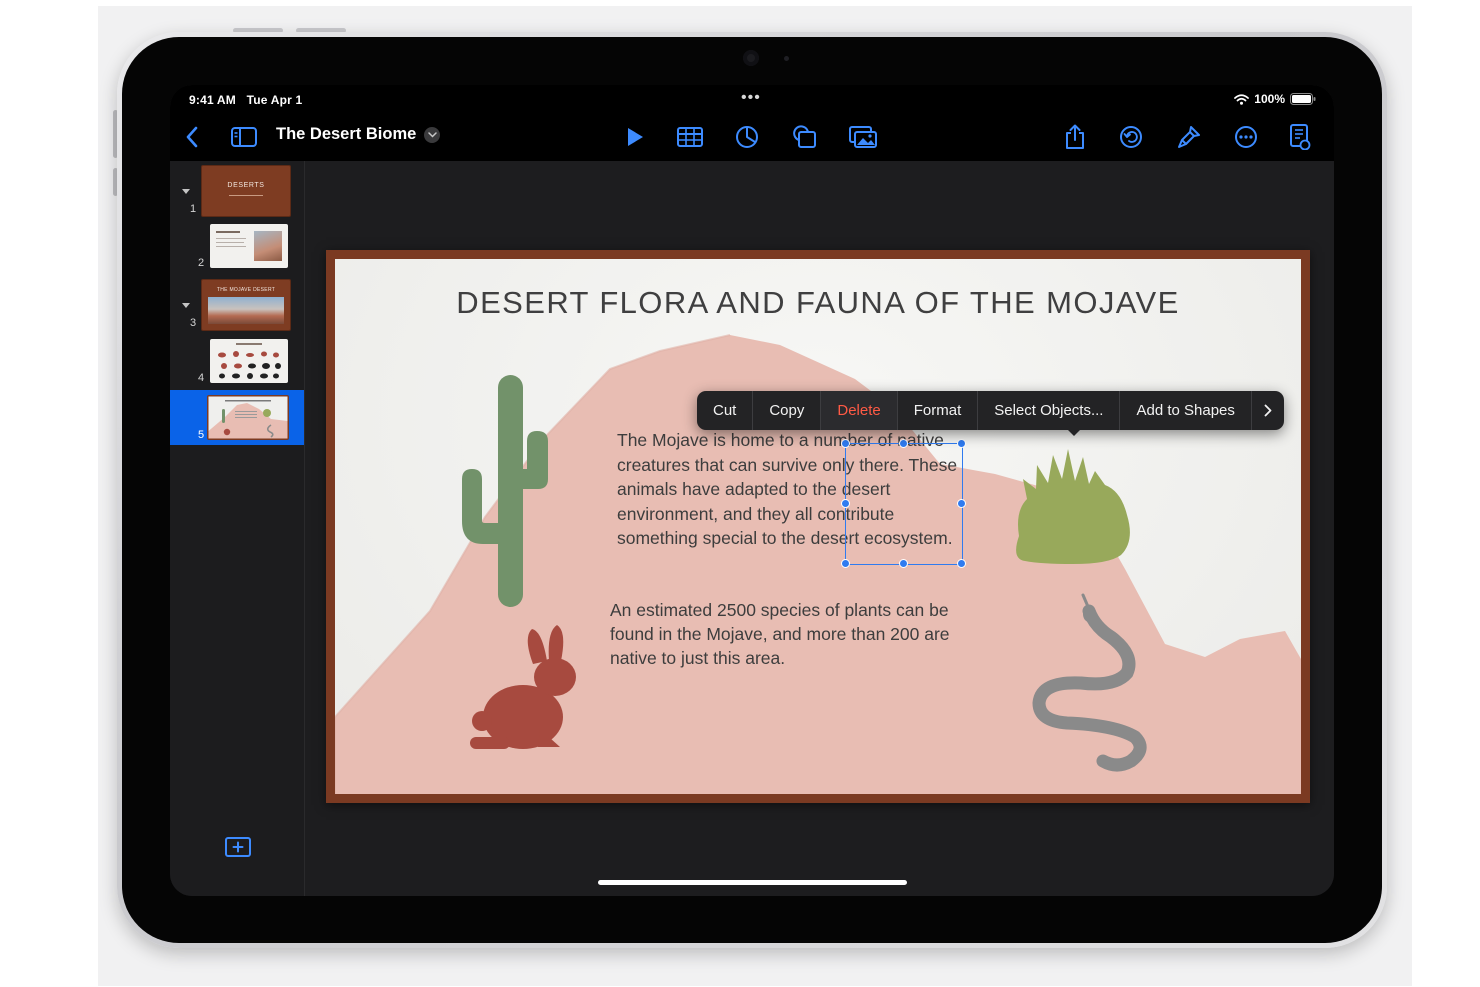 The width and height of the screenshot is (1480, 987). Describe the element at coordinates (1073, 506) in the screenshot. I see `agave-shape` at that location.